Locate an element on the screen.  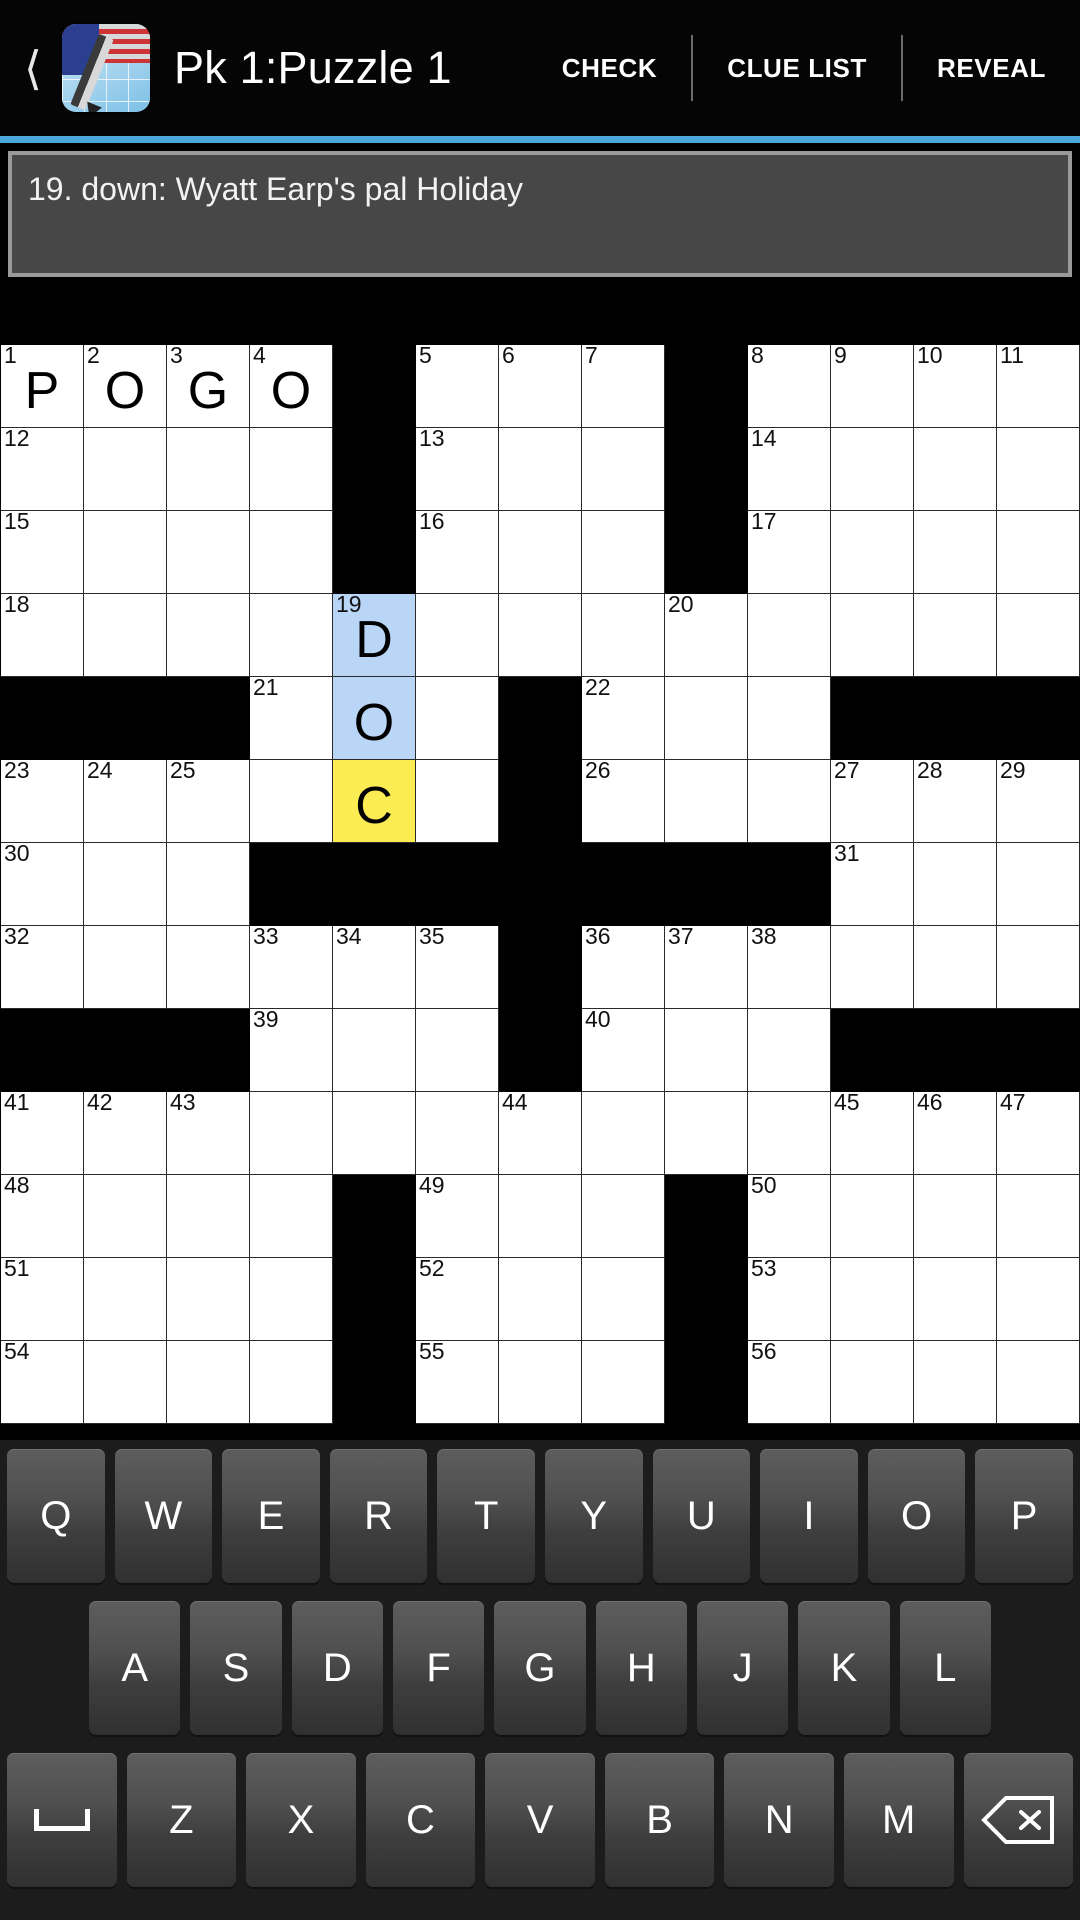
grid-cell: 26 is located at coordinates (623, 800).